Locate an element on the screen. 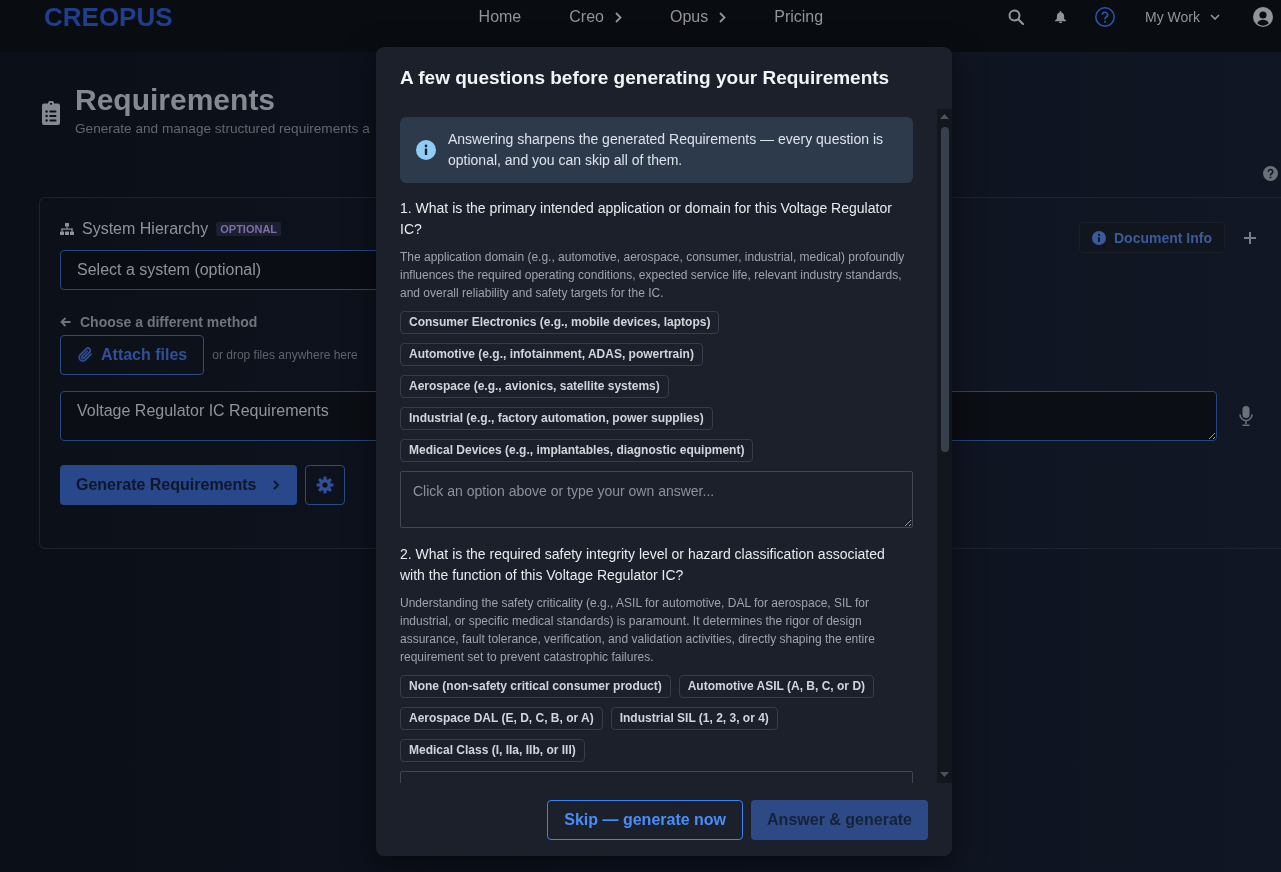 The width and height of the screenshot is (1281, 872). drop-hint: or drop files anywhere here is located at coordinates (285, 355).